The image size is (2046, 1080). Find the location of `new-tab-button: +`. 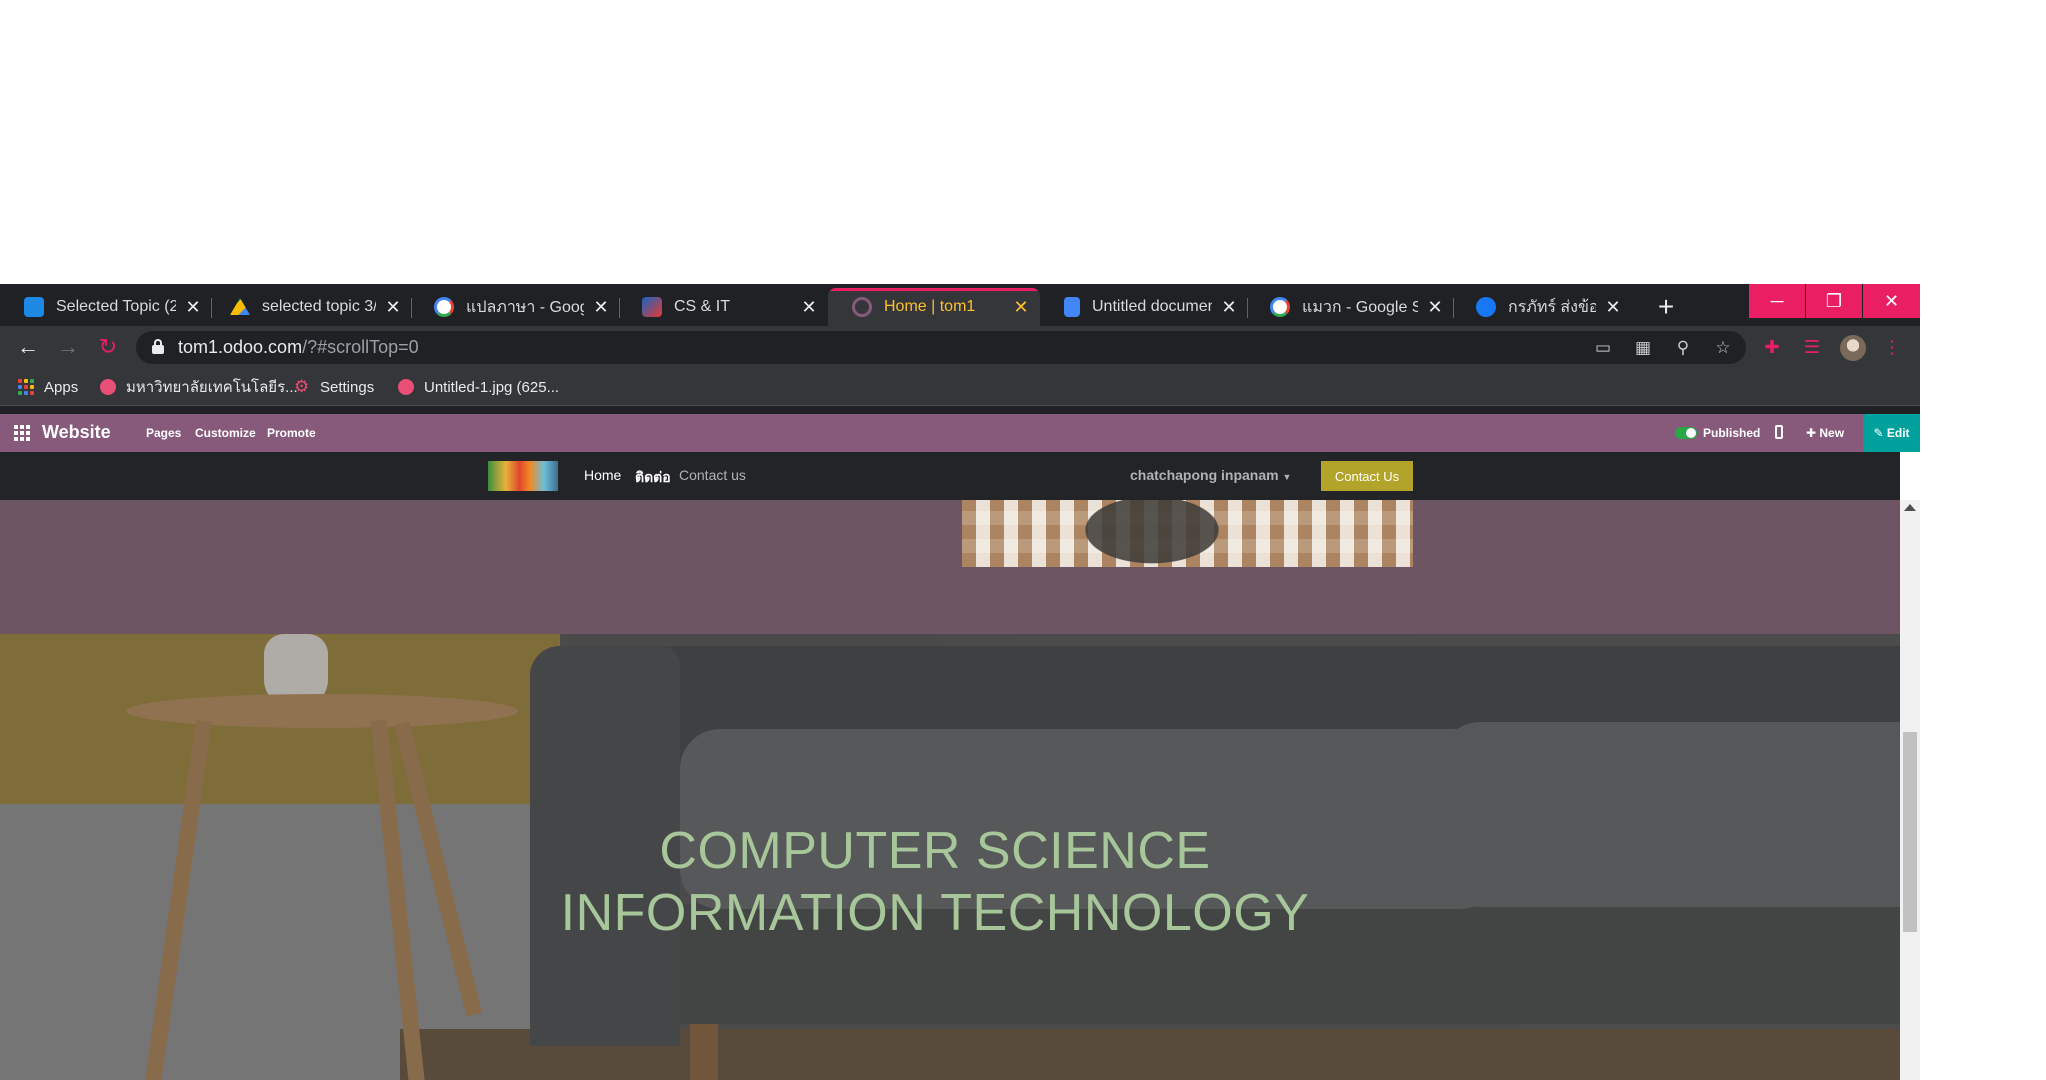

new-tab-button: + is located at coordinates (1666, 308).